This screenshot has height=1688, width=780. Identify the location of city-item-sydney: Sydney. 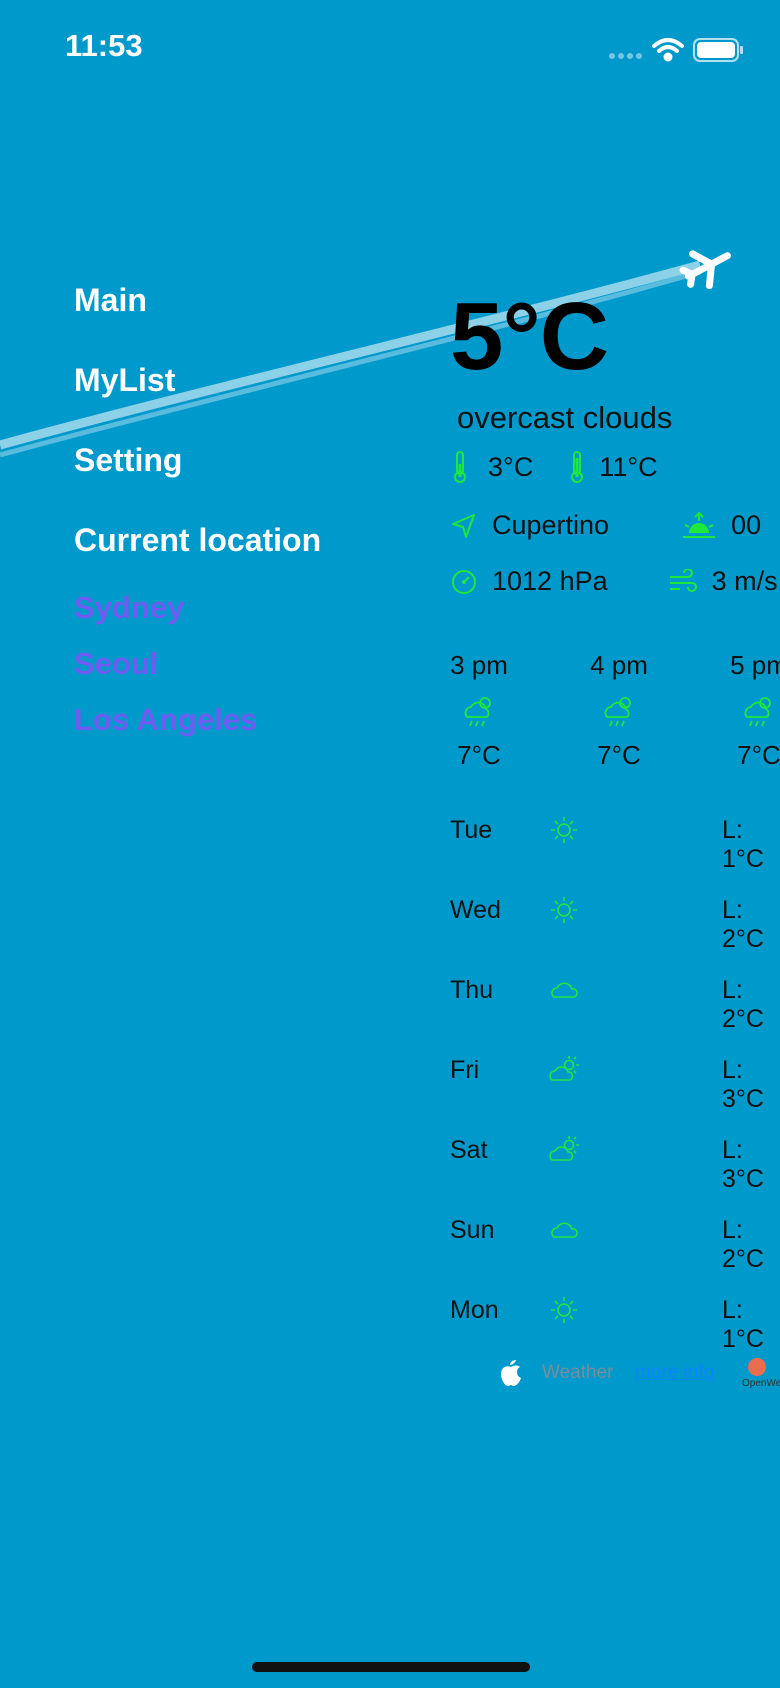
(197, 616).